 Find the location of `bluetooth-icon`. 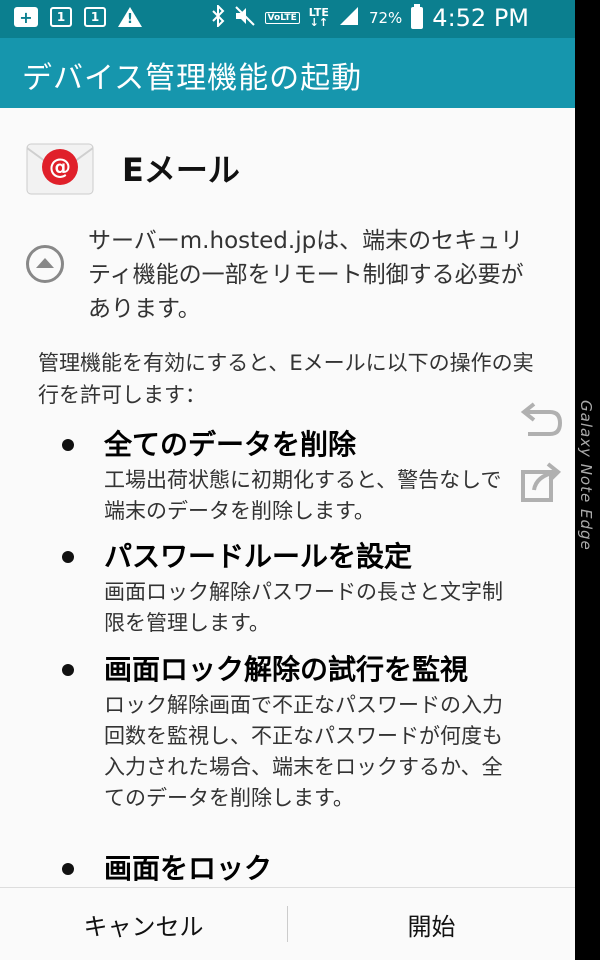

bluetooth-icon is located at coordinates (218, 17).